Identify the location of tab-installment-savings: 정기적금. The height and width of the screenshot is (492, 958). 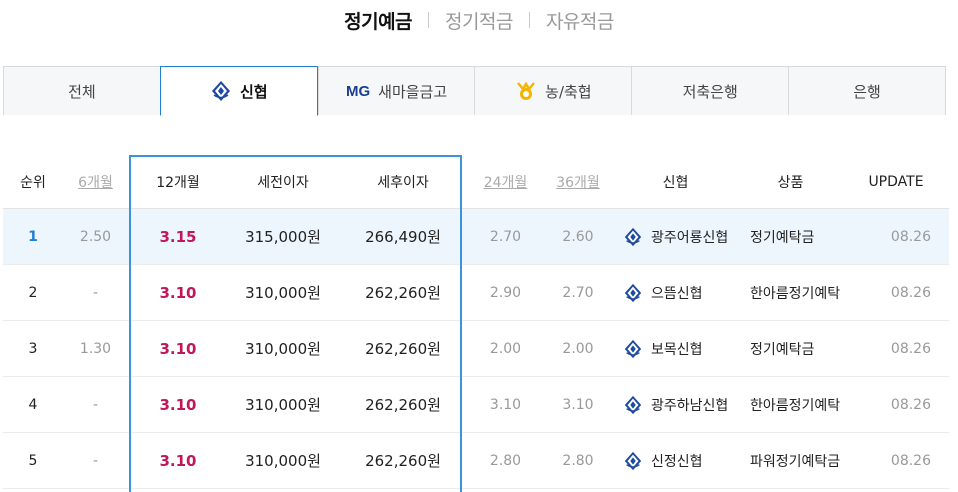
(479, 20).